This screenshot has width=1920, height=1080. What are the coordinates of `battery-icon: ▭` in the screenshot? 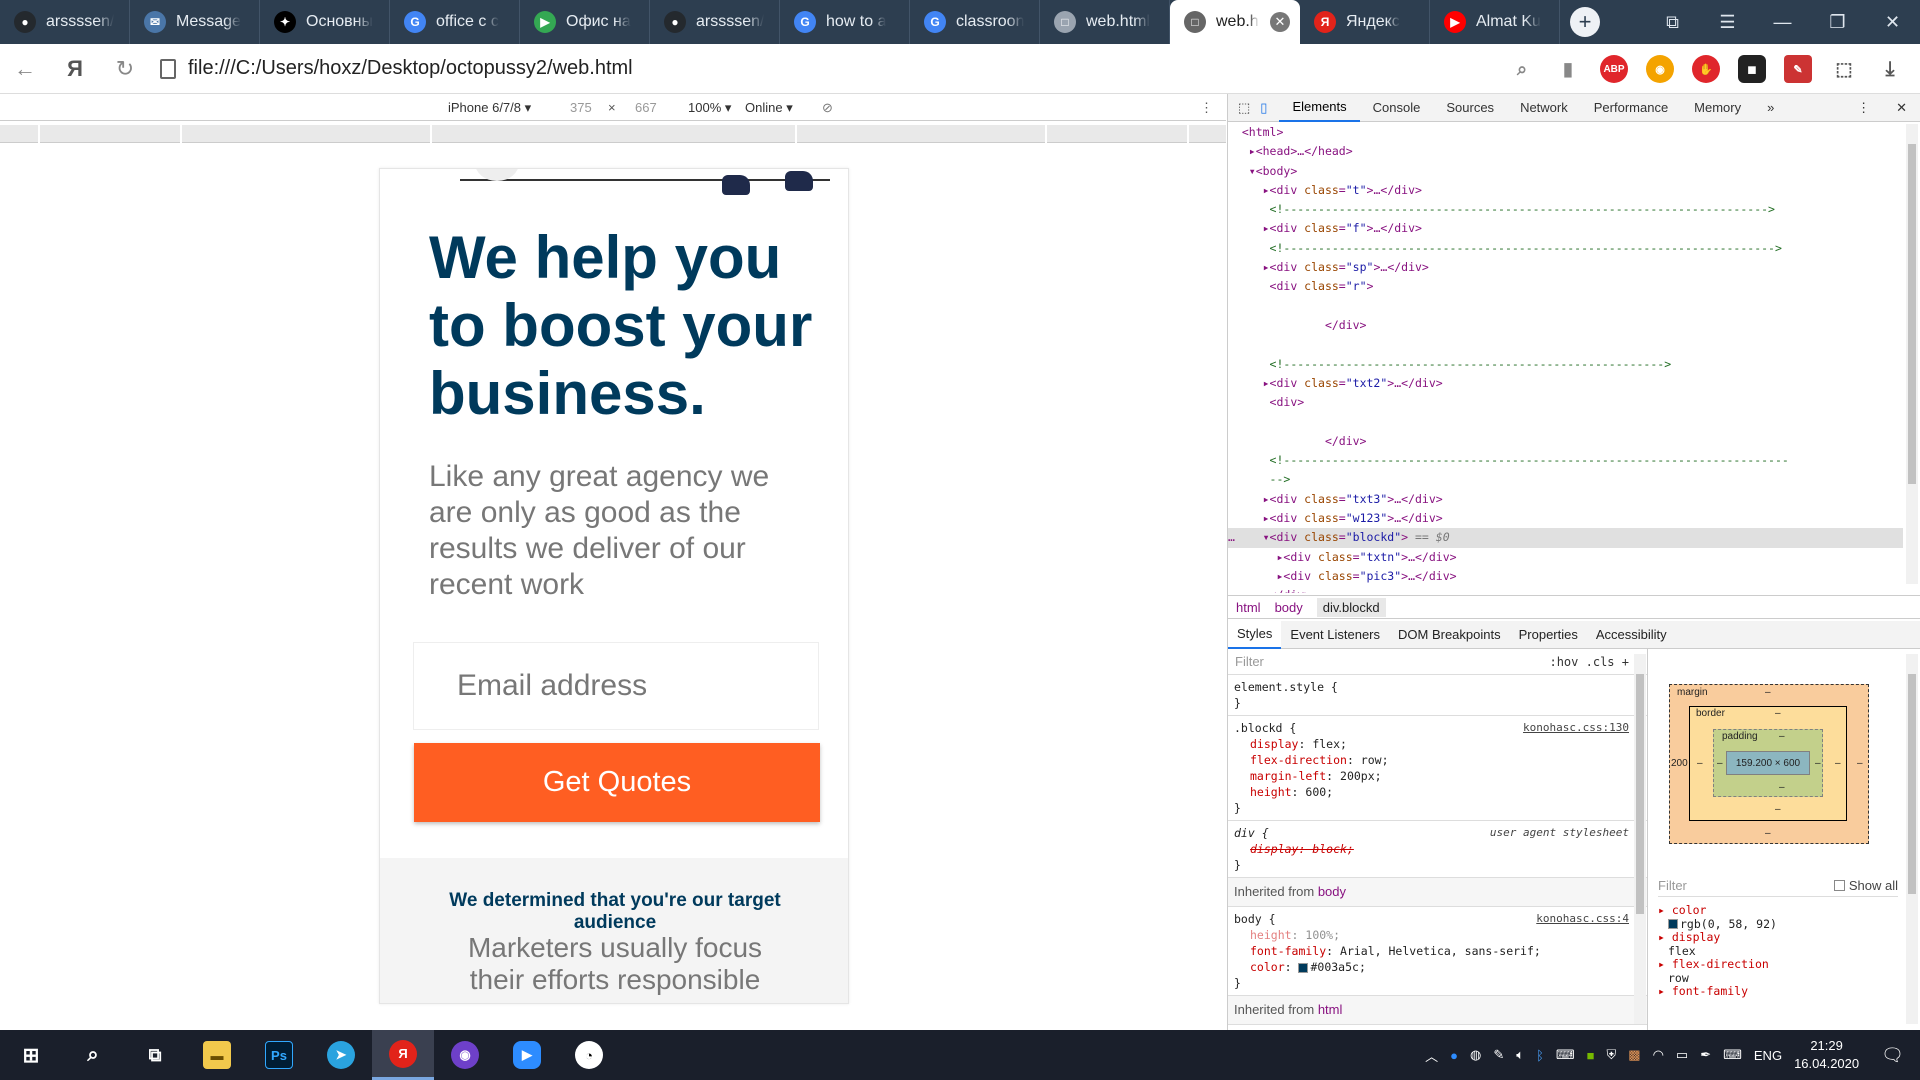 It's located at (1682, 1055).